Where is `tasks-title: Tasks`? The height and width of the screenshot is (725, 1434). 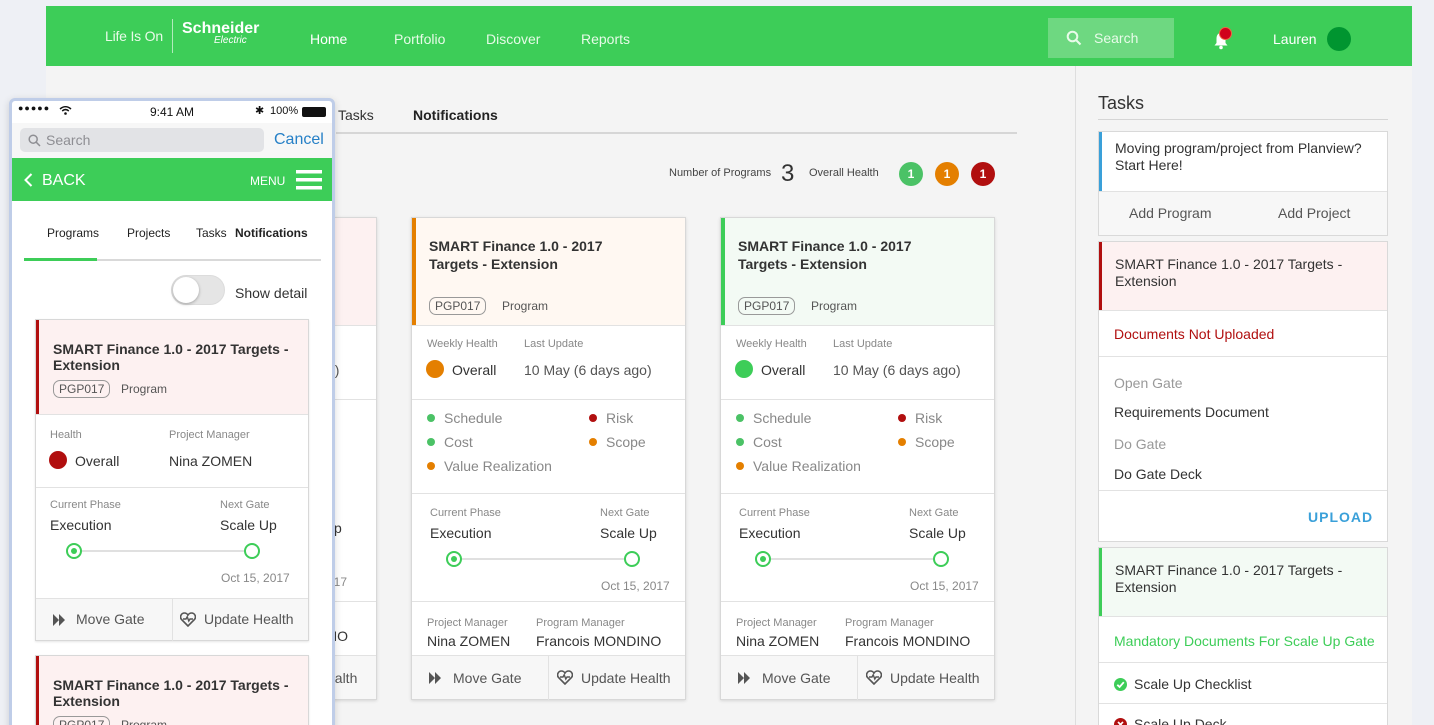 tasks-title: Tasks is located at coordinates (1121, 103).